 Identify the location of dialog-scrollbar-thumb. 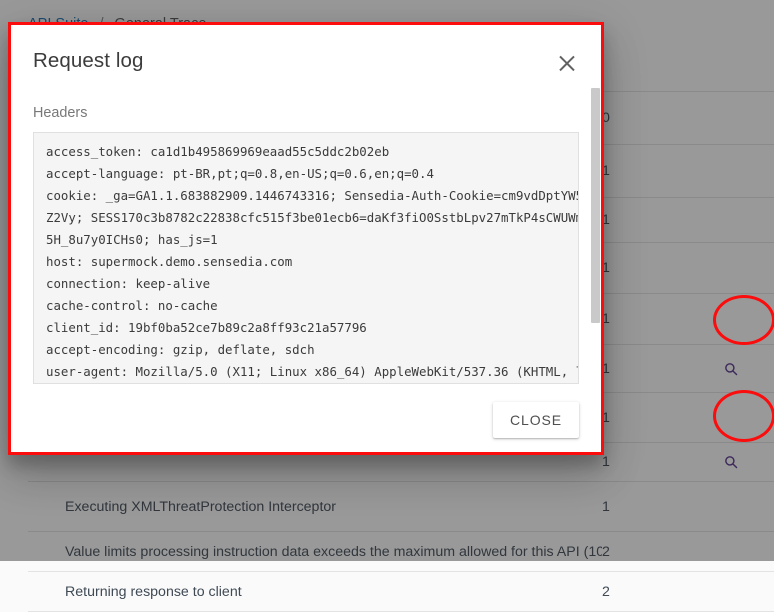
(595, 205).